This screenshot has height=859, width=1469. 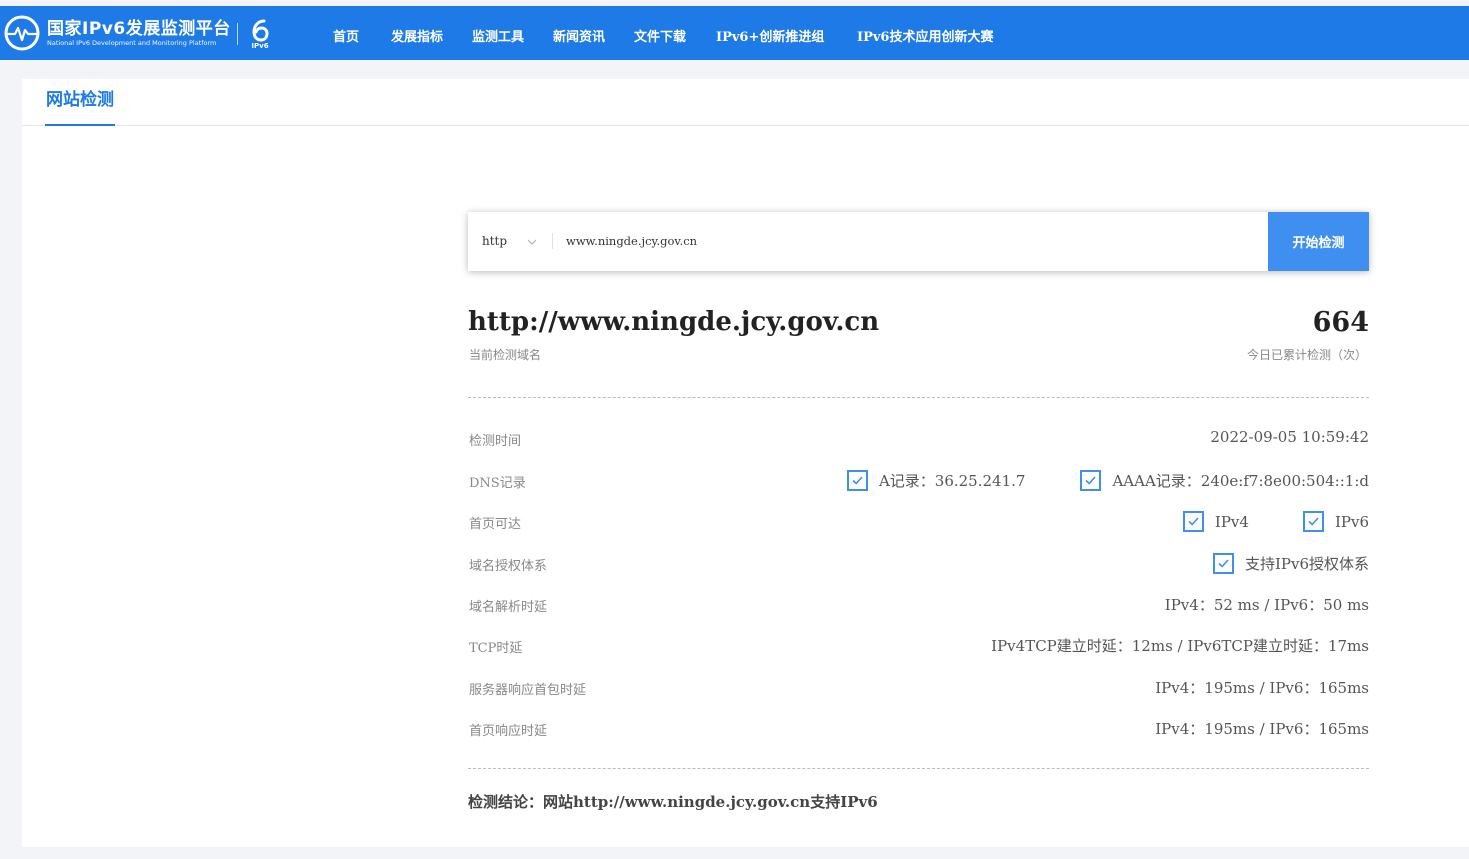 I want to click on reachable-ipv4: IPv4, so click(x=1215, y=521).